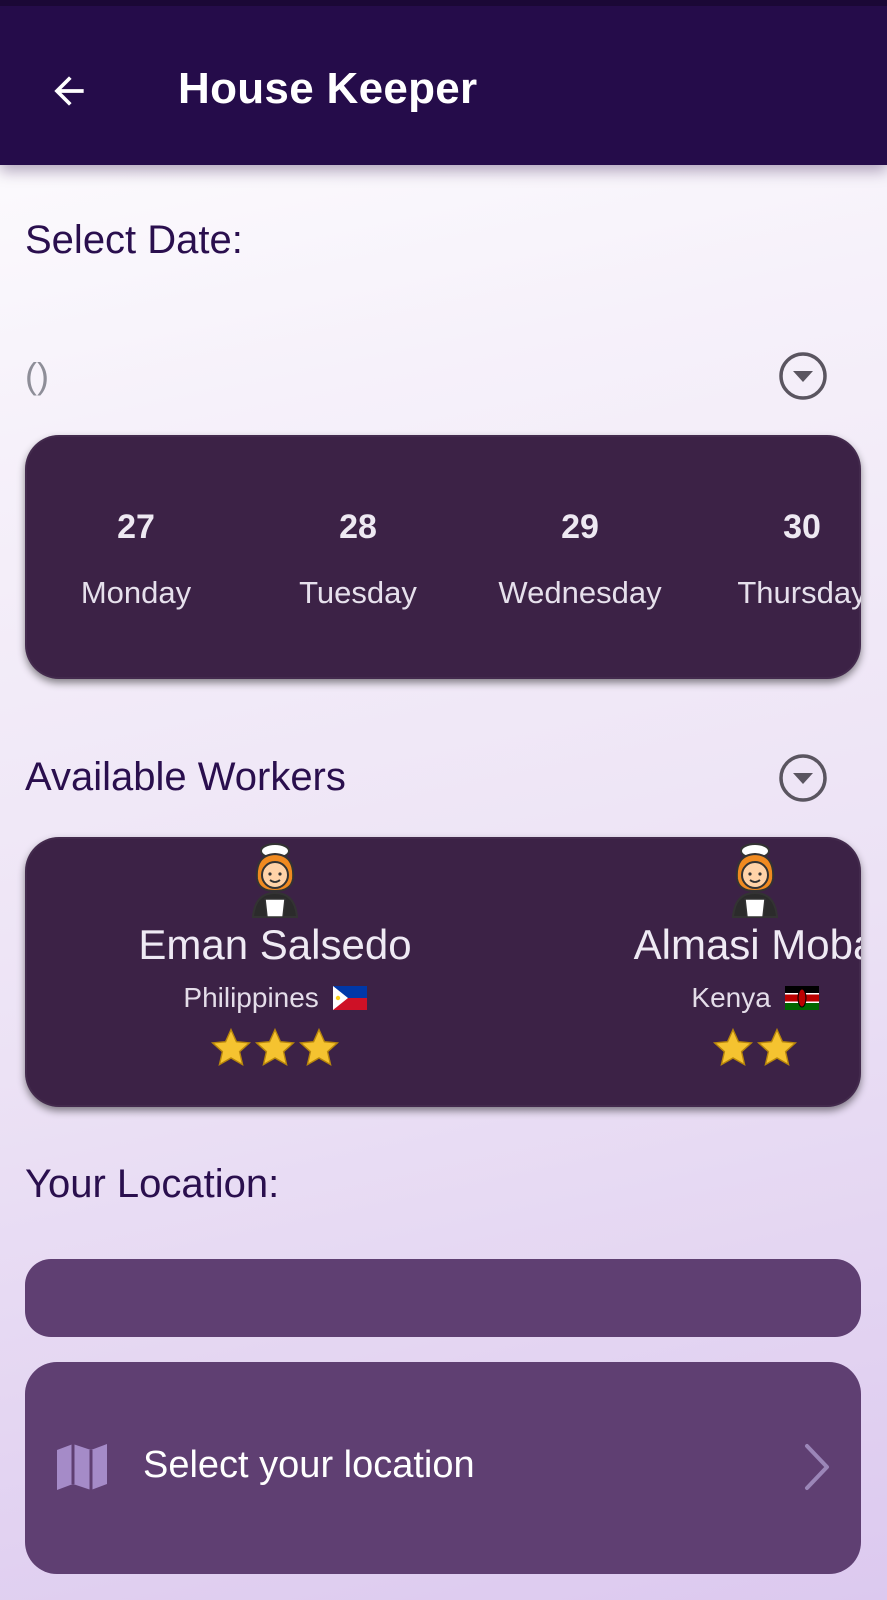 This screenshot has width=887, height=1600. Describe the element at coordinates (185, 777) in the screenshot. I see `available-workers-label: Available Workers` at that location.